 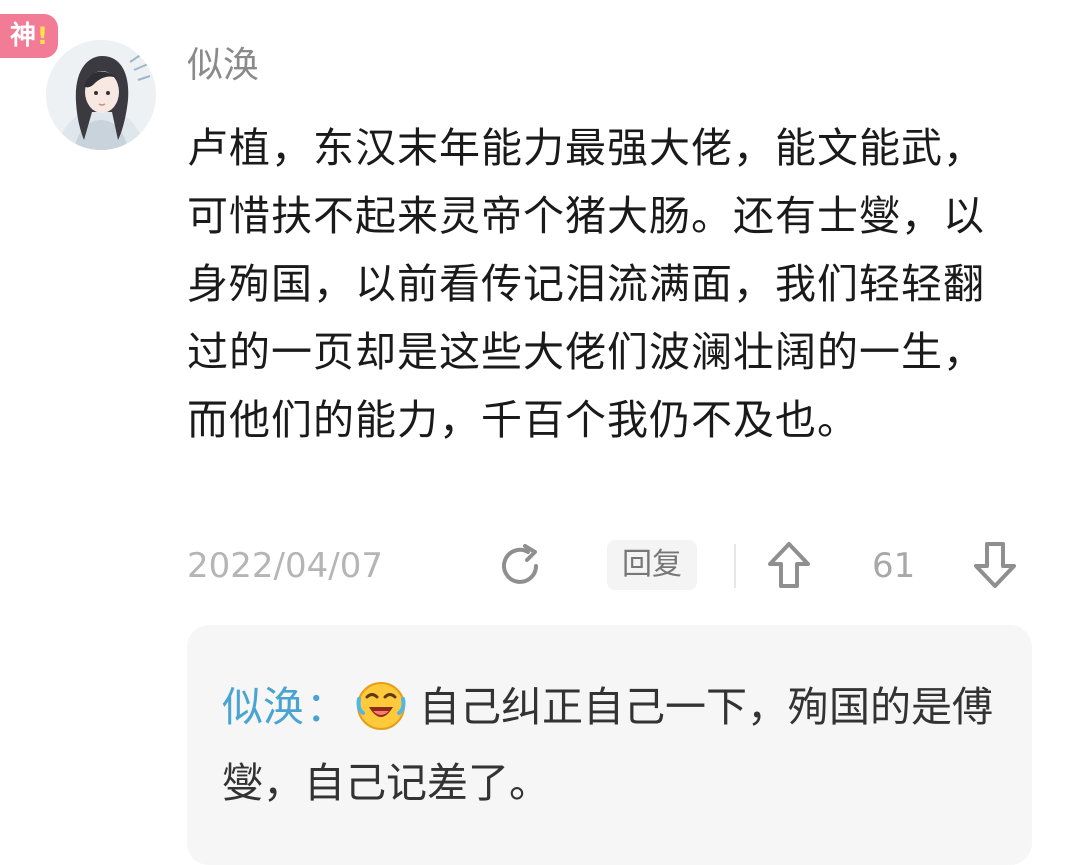 I want to click on comment-username: 似涣, so click(x=223, y=66).